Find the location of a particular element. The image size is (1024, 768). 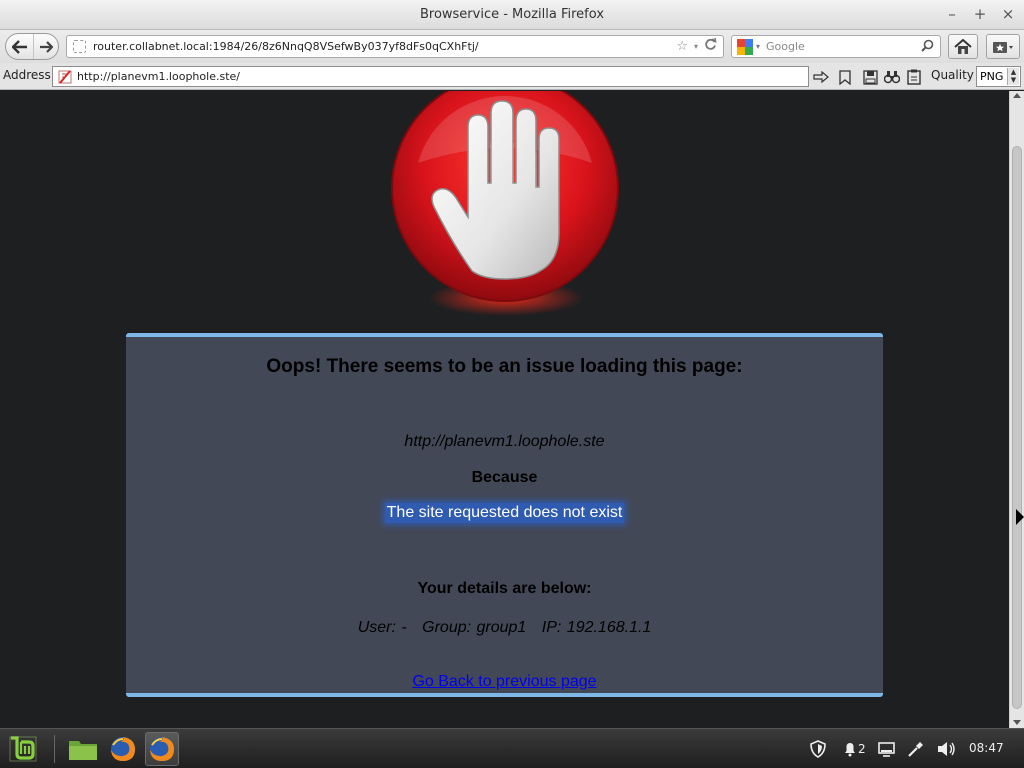

folder-icon is located at coordinates (83, 750).